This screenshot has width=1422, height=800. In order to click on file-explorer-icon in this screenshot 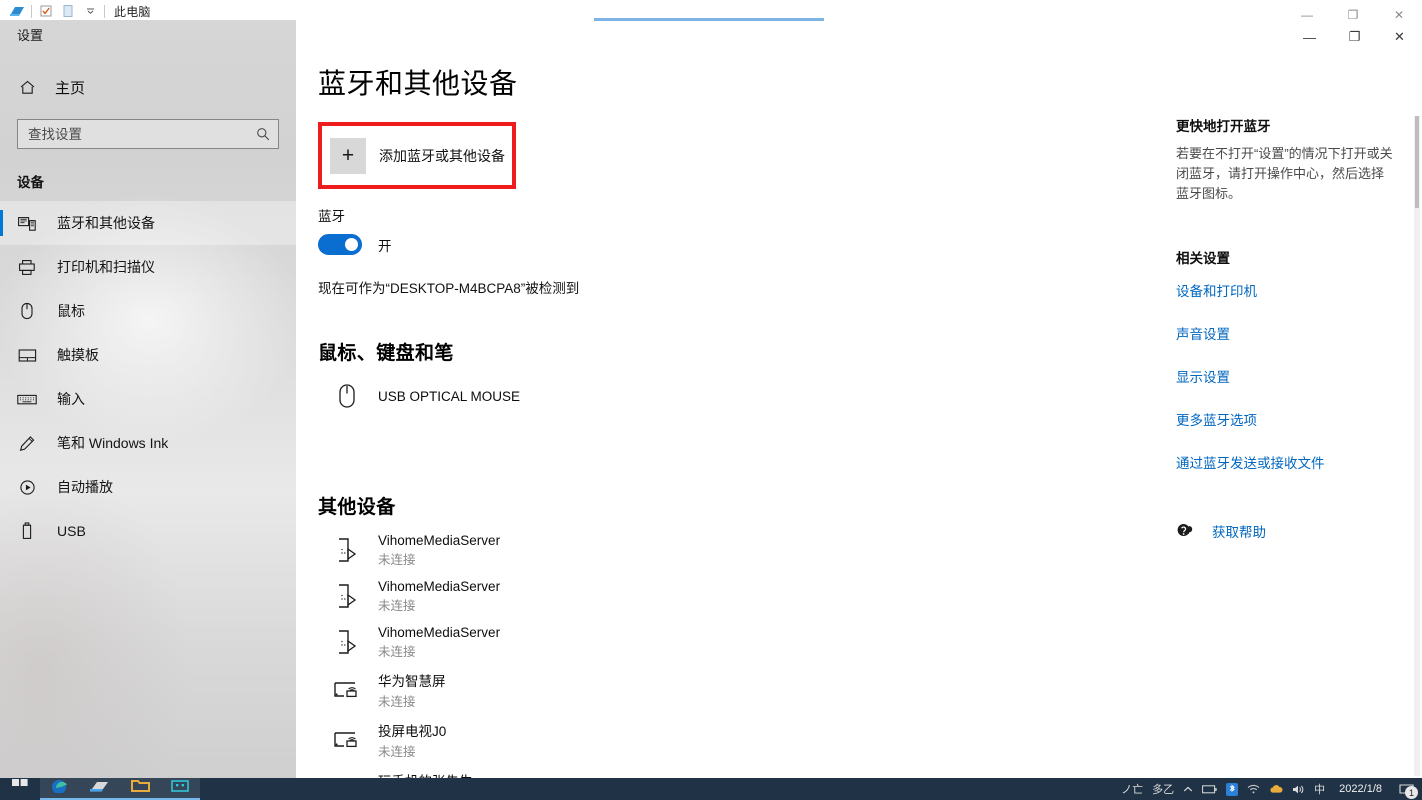, I will do `click(100, 789)`.